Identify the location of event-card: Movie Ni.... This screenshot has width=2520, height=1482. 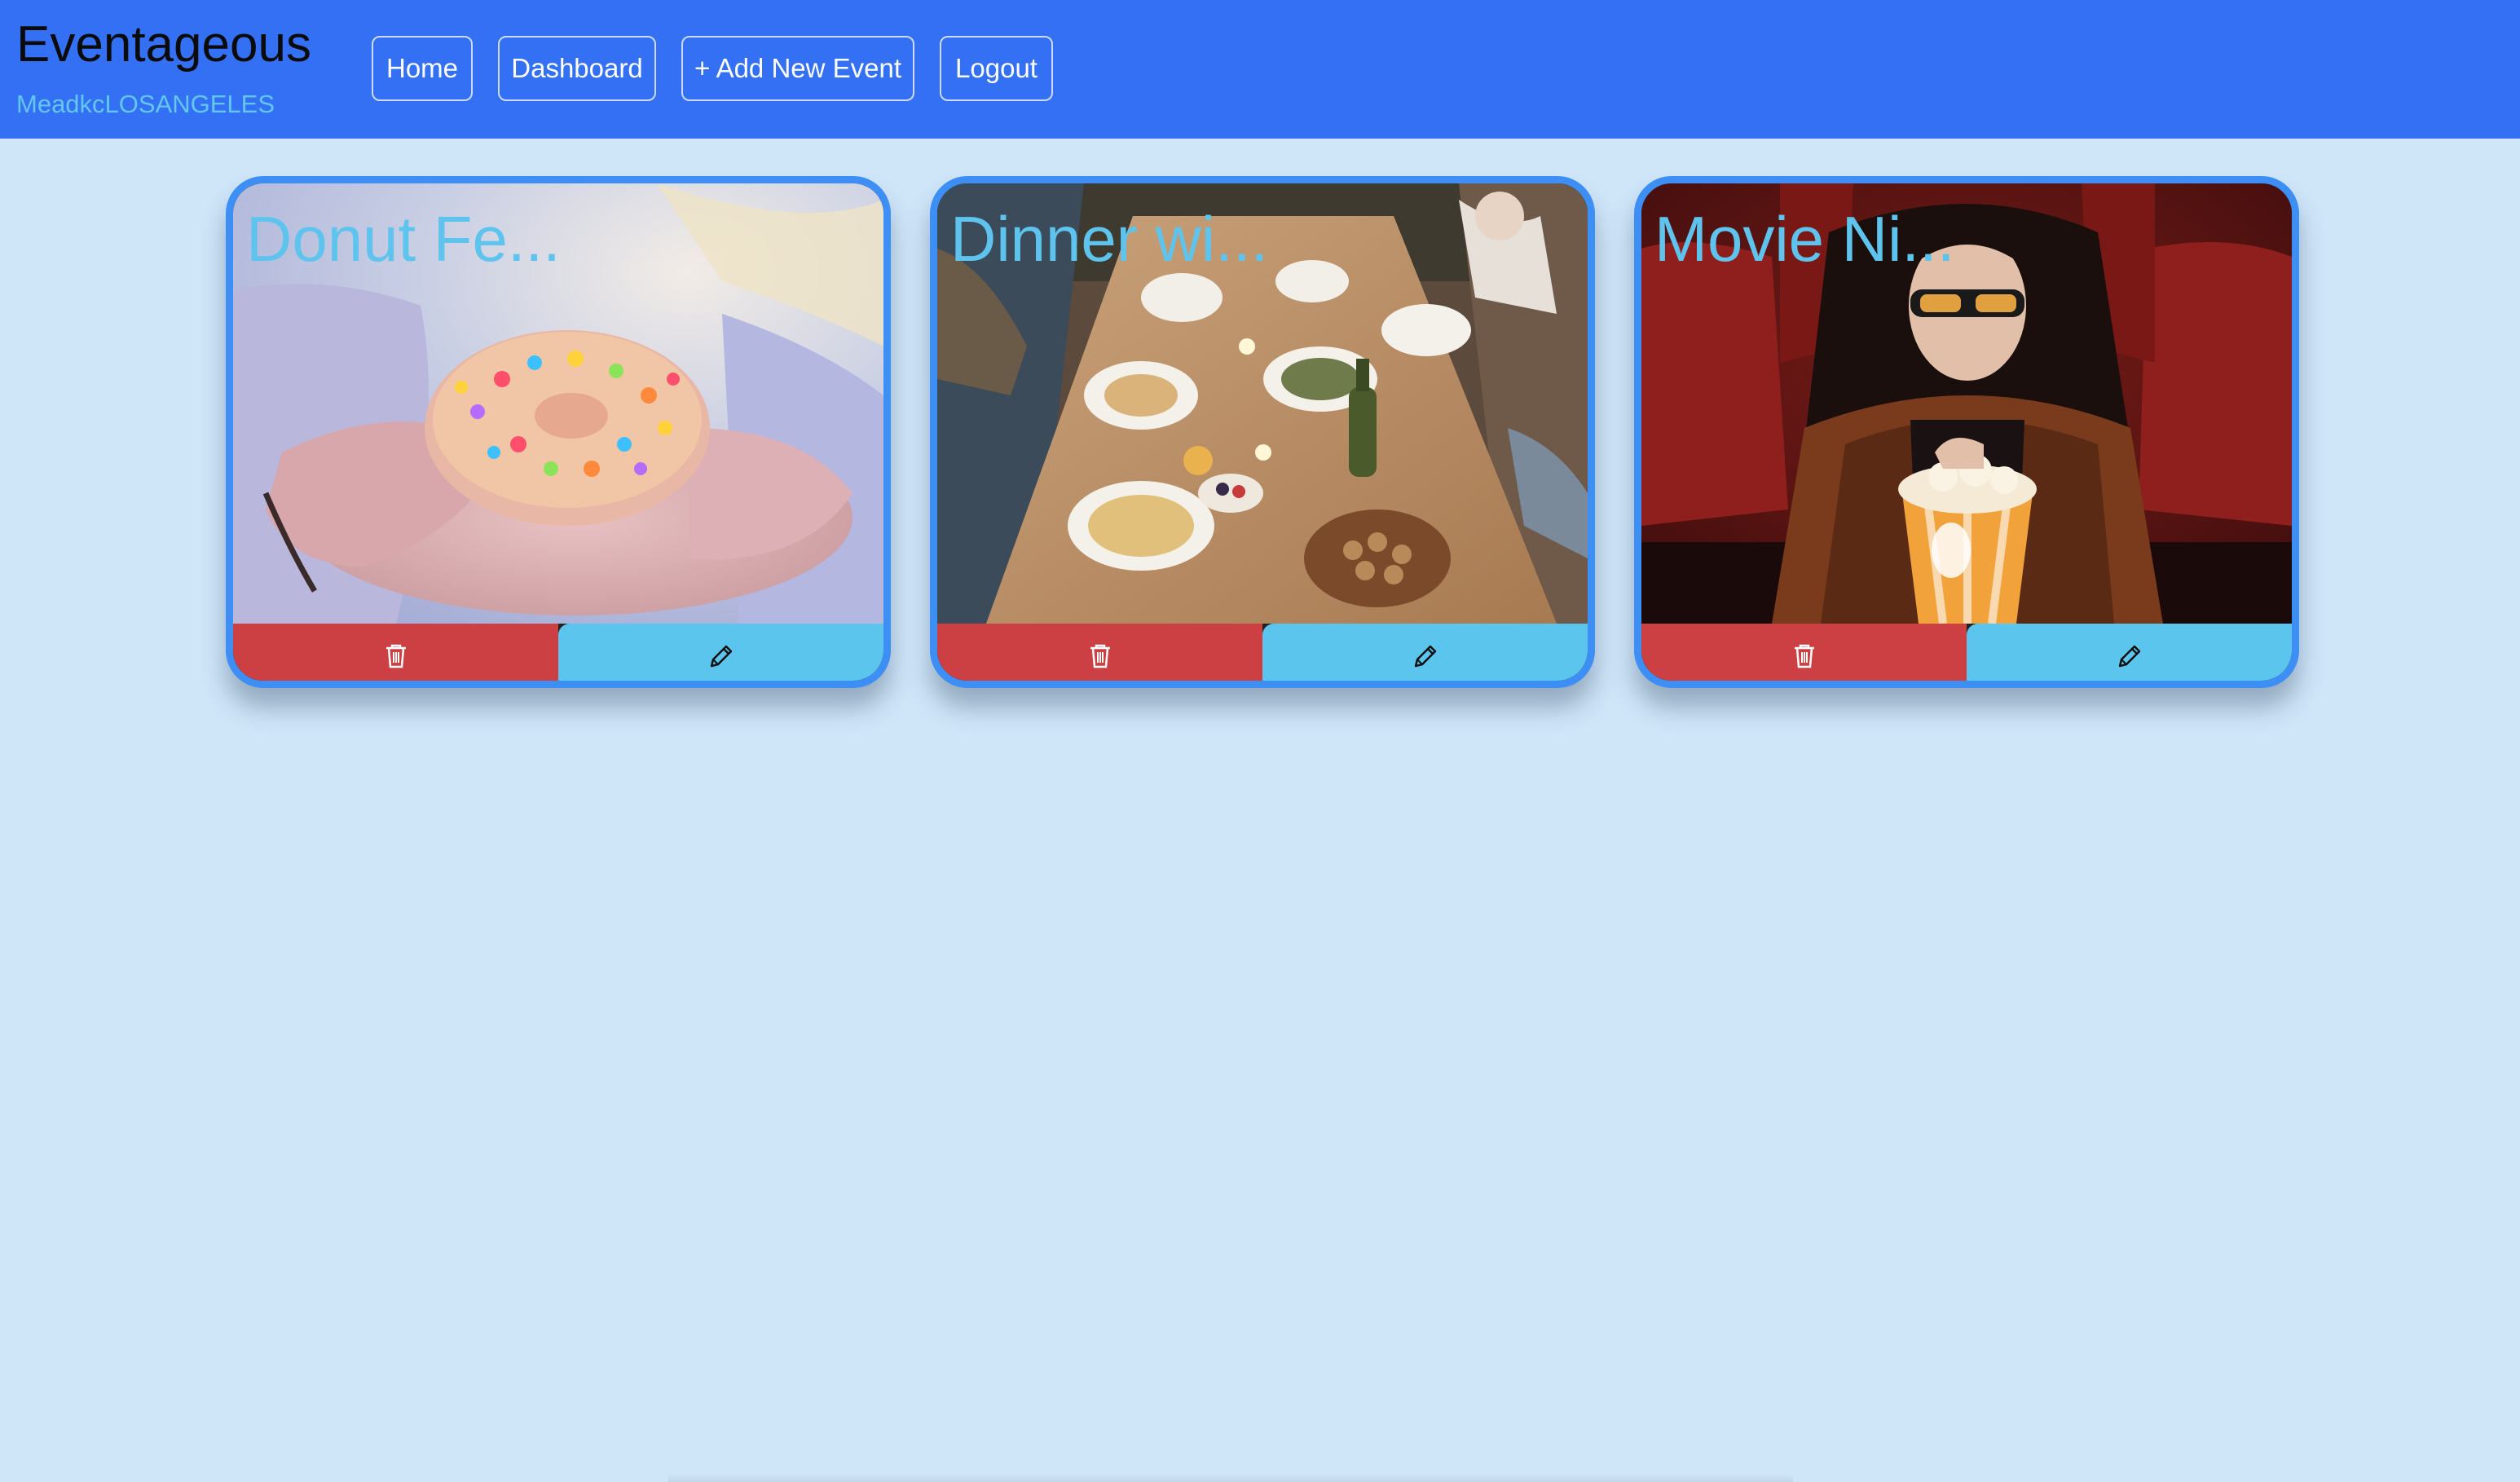
(1966, 432).